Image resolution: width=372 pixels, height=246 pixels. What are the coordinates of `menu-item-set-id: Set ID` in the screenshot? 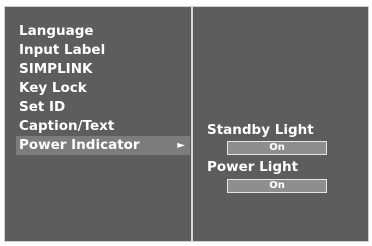 It's located at (103, 107).